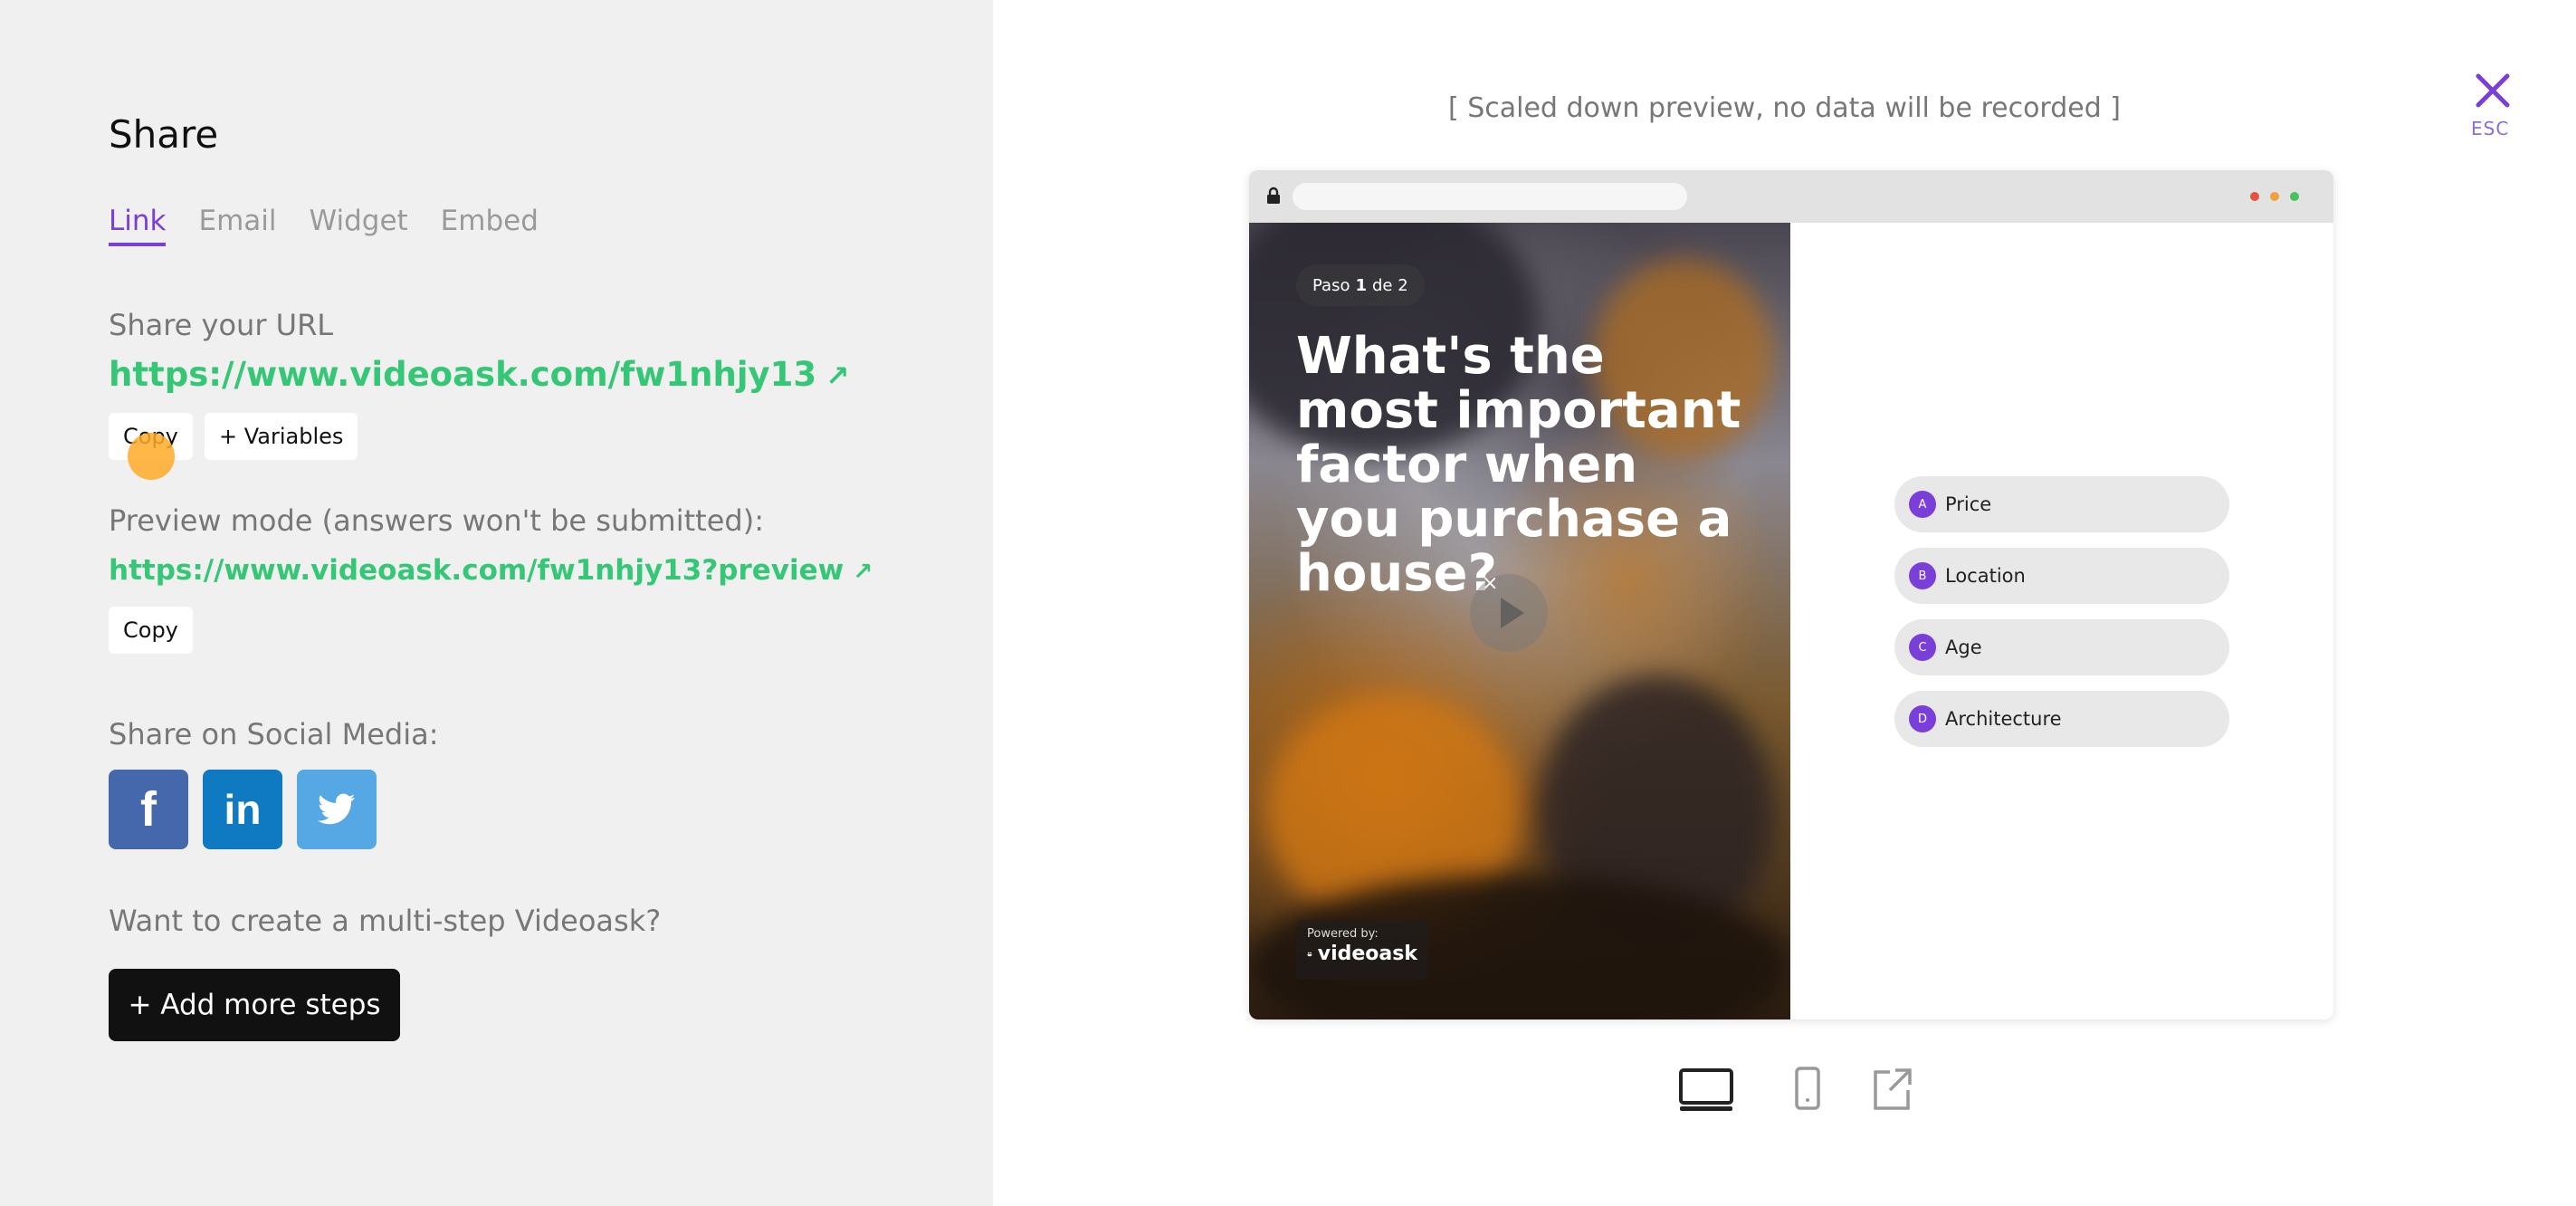 The image size is (2576, 1206). I want to click on powered-by-badge: Powered by: videoask, so click(1362, 950).